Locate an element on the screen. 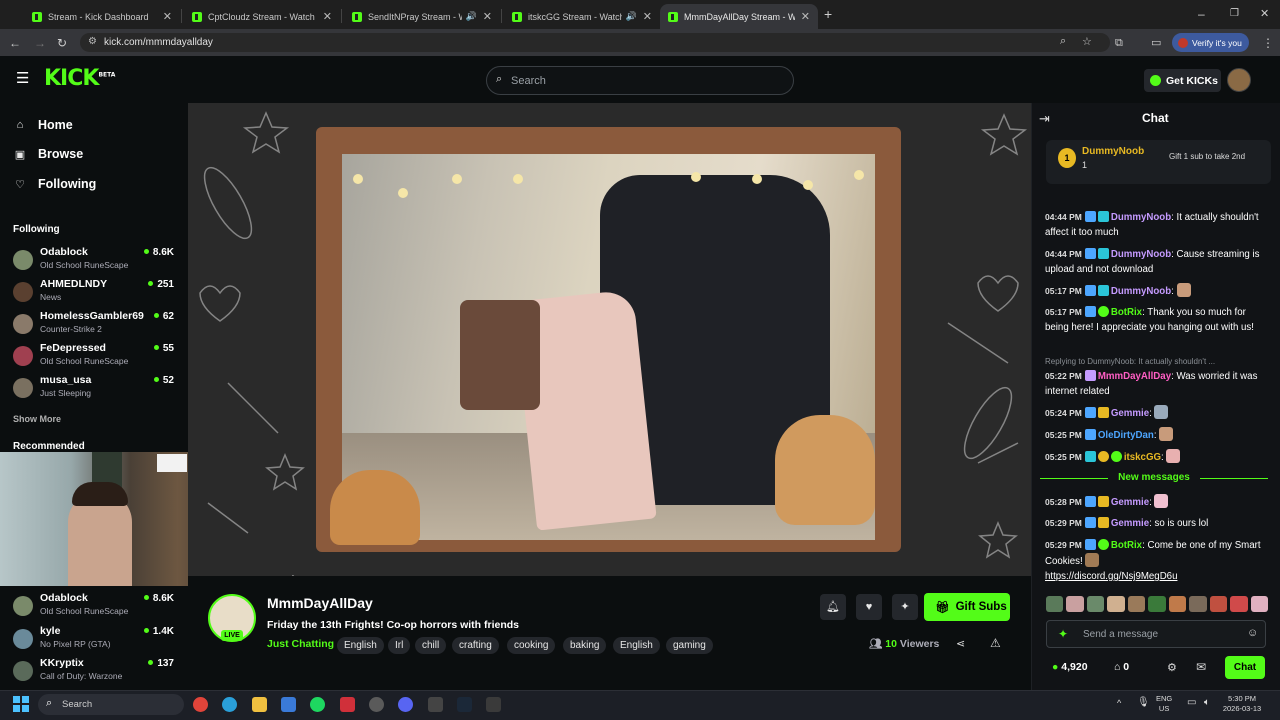 This screenshot has height=720, width=1280. restore-icon: ❐ is located at coordinates (1234, 14).